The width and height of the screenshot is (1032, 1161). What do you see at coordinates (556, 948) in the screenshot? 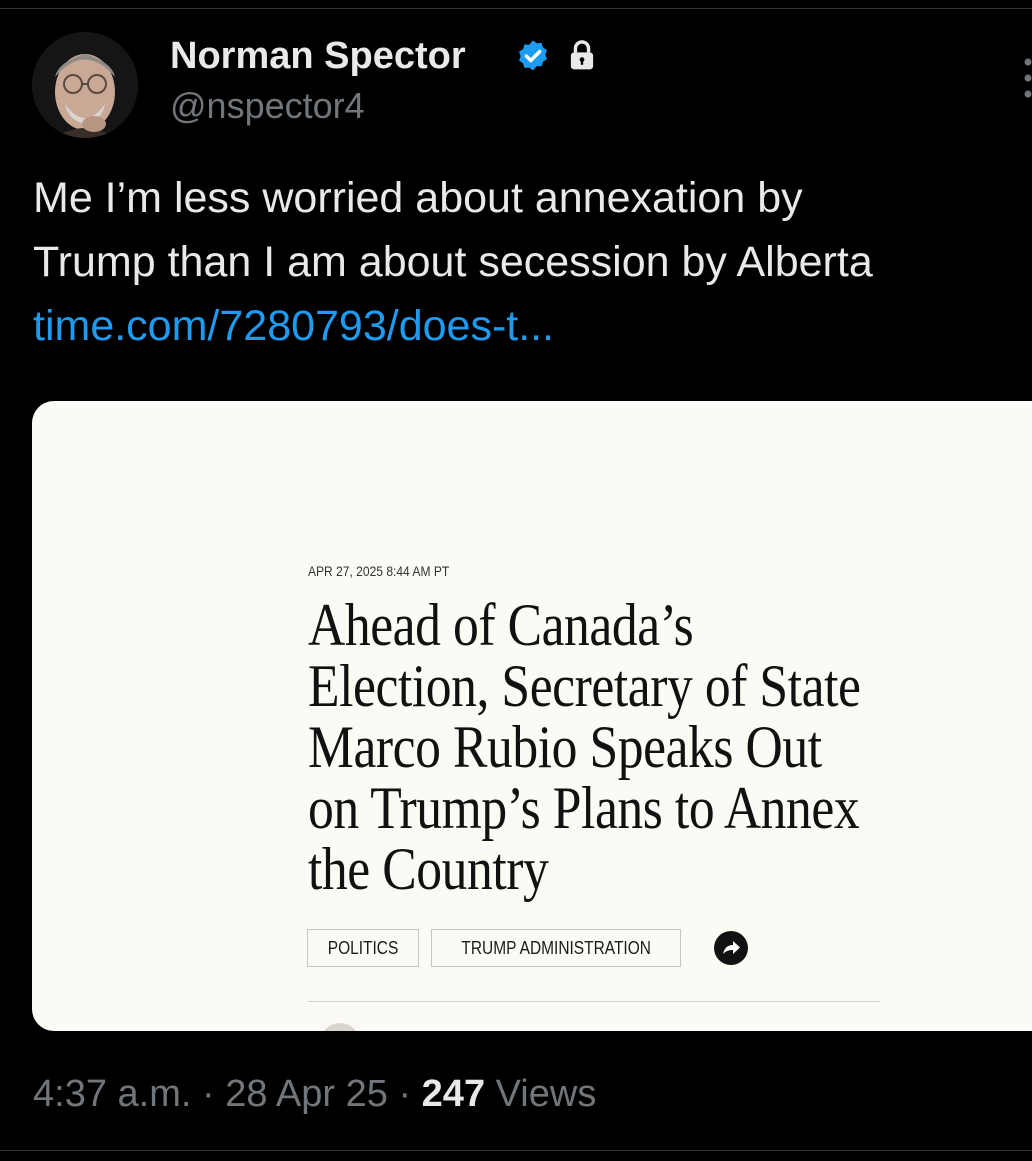
I see `tag-trump-administration: TRUMP ADMINISTRATION` at bounding box center [556, 948].